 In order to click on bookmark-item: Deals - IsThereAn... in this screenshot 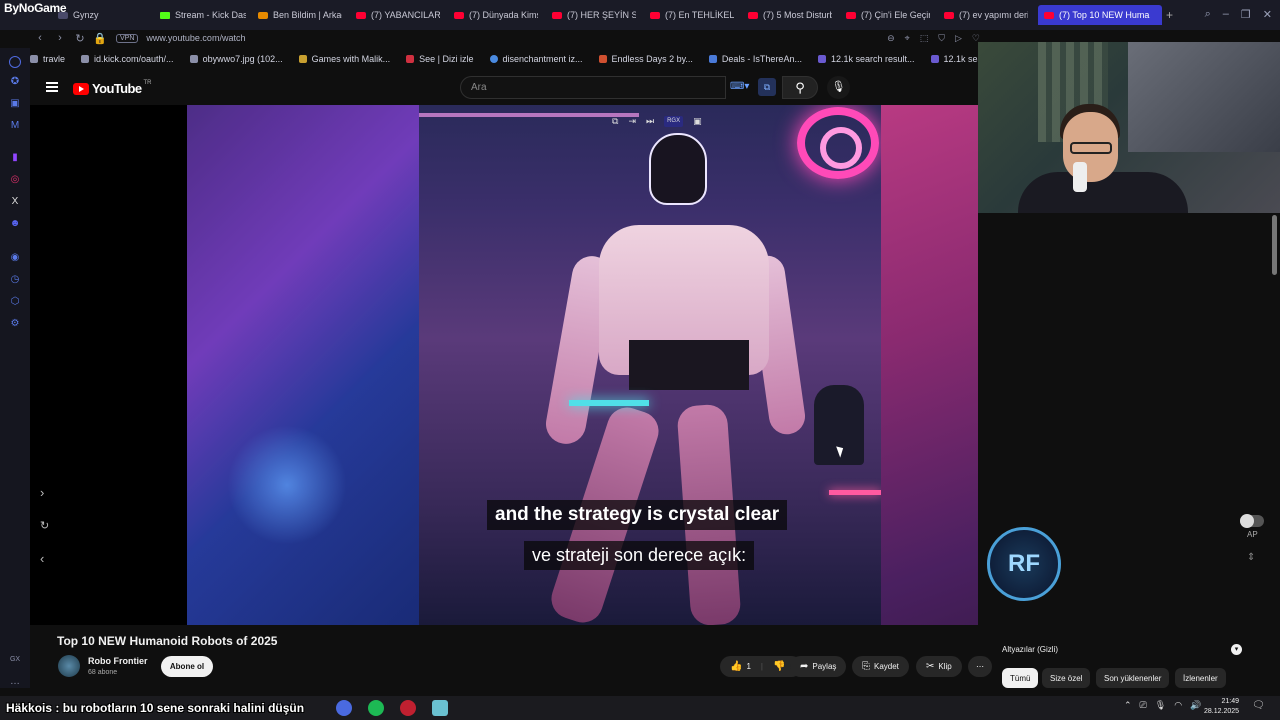, I will do `click(755, 59)`.